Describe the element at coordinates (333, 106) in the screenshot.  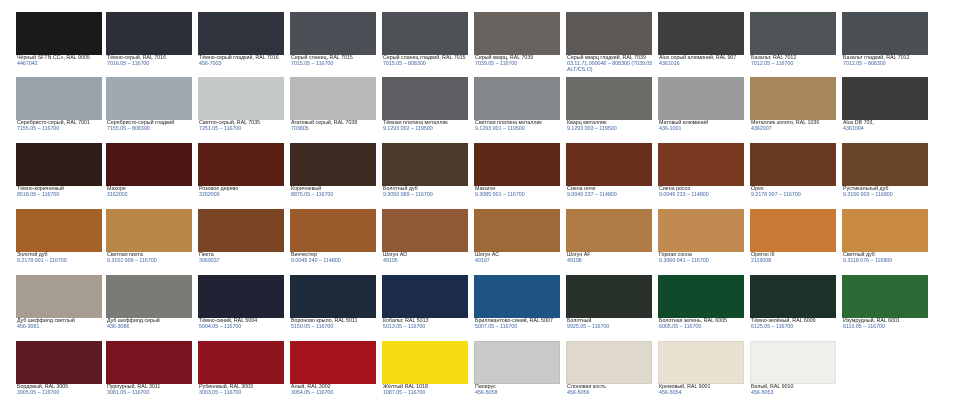
I see `color-swatch-card: Агатовый серый, RAL 7038 703805` at that location.